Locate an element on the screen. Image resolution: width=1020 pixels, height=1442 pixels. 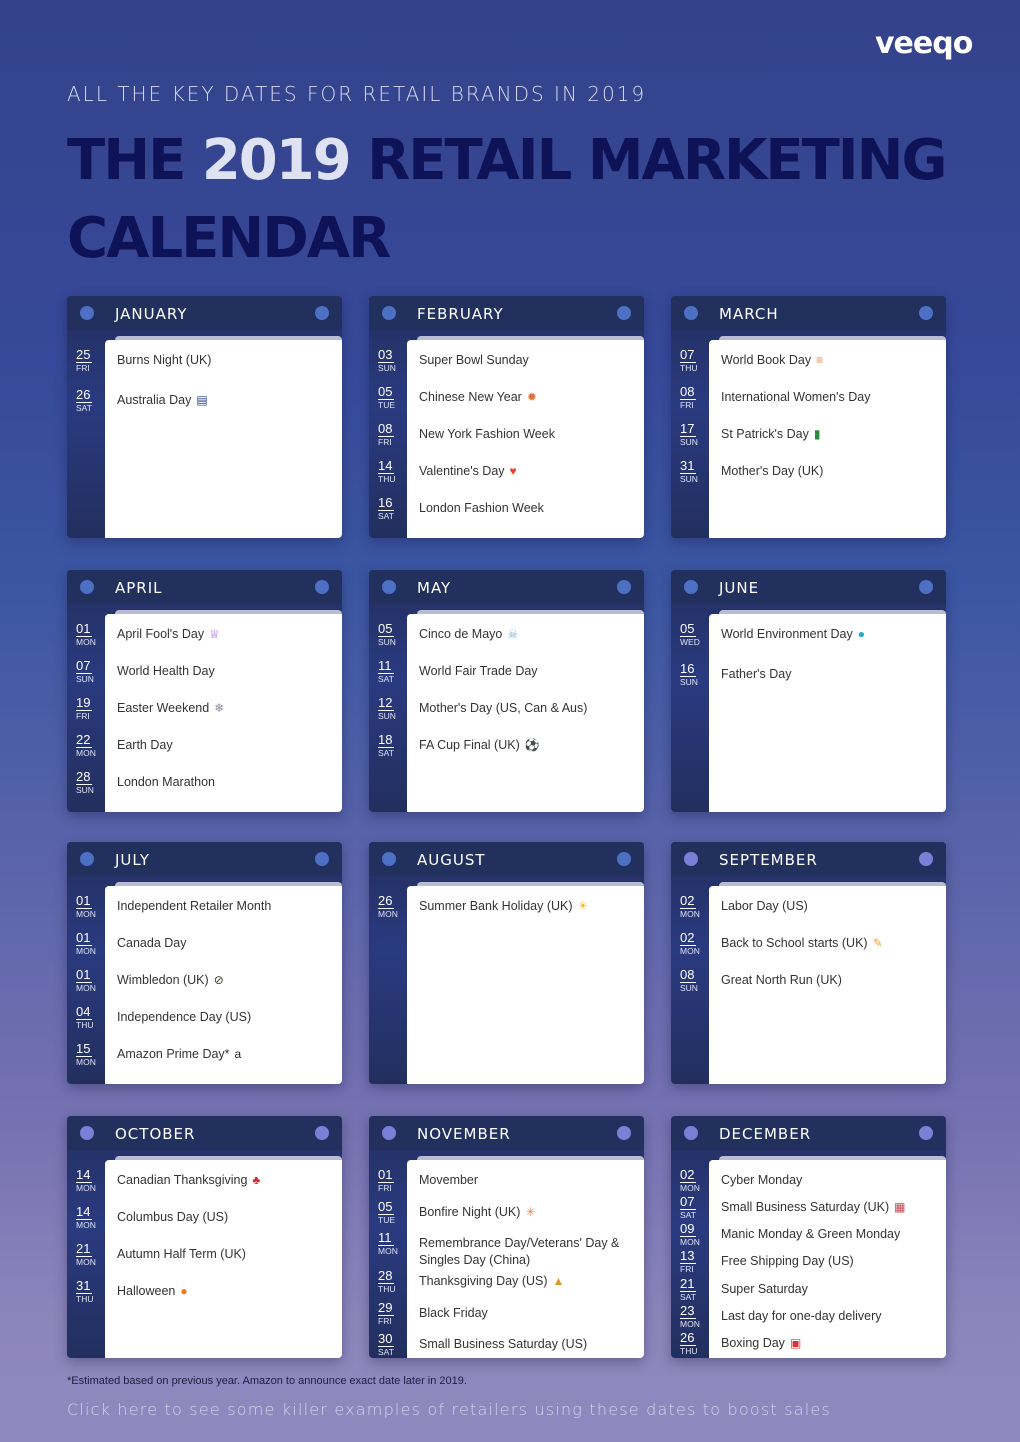
event-date: 17 SUN is located at coordinates (693, 434).